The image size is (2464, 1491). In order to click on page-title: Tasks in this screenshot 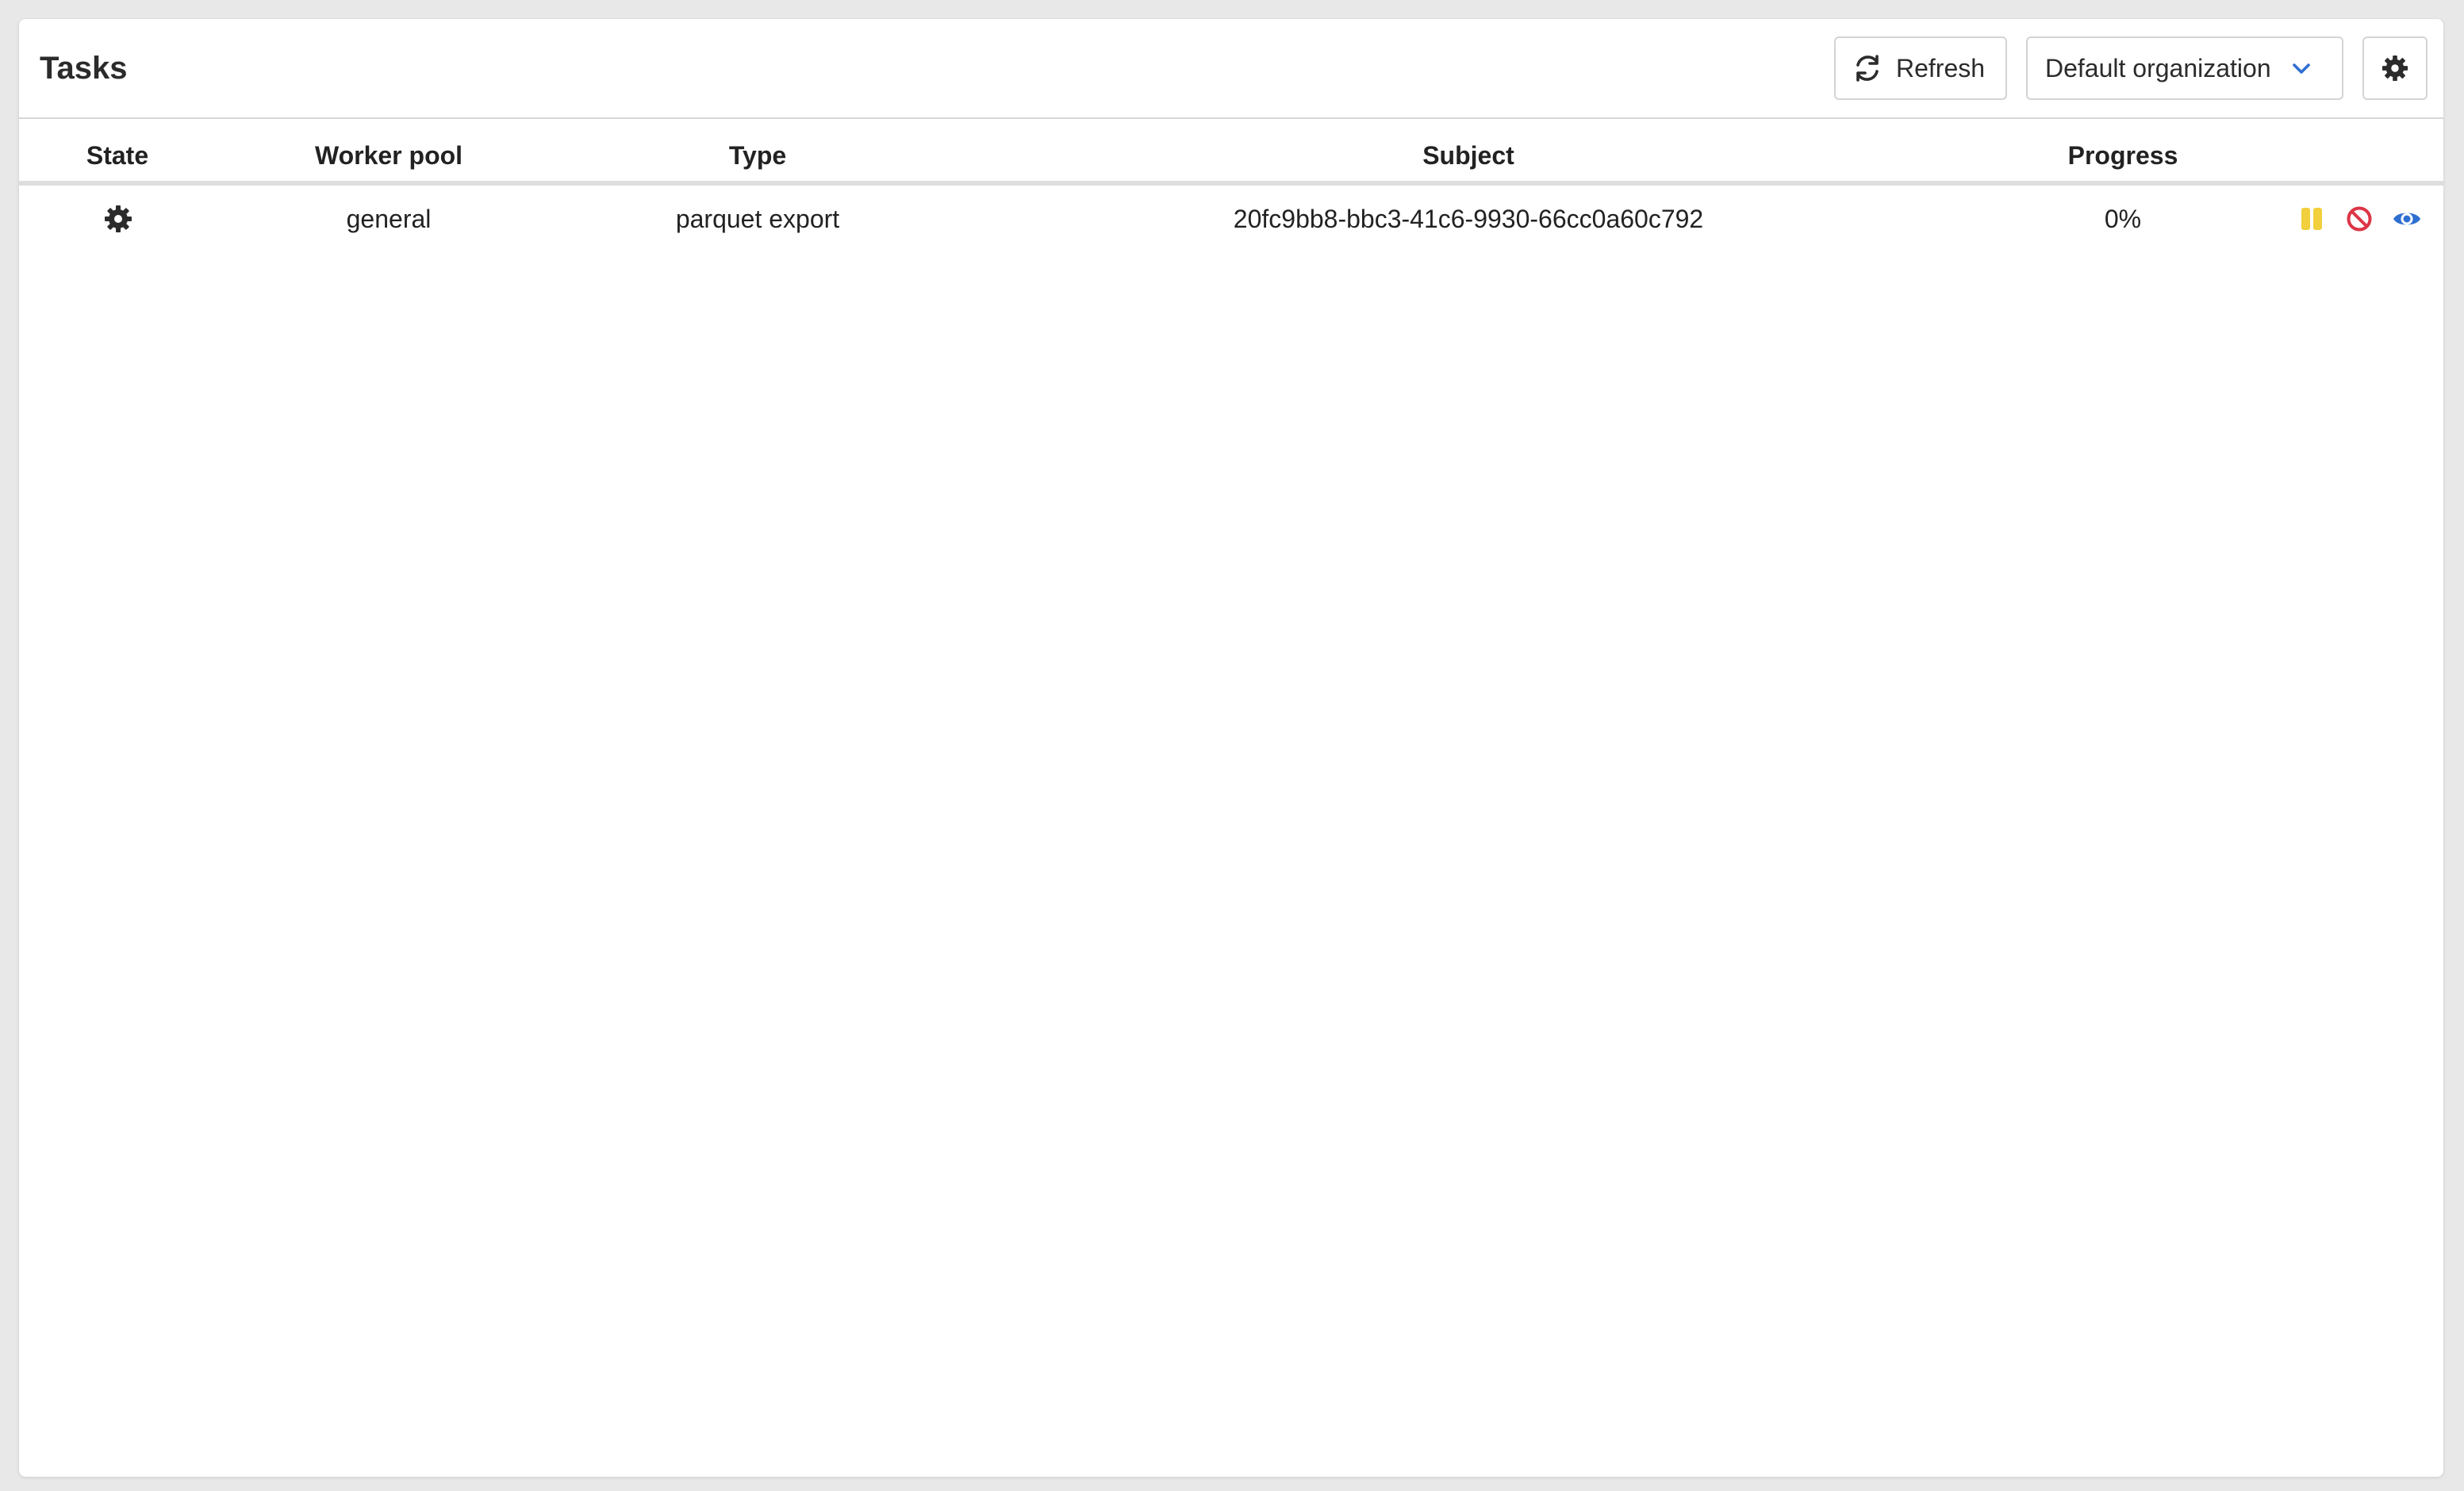, I will do `click(84, 68)`.